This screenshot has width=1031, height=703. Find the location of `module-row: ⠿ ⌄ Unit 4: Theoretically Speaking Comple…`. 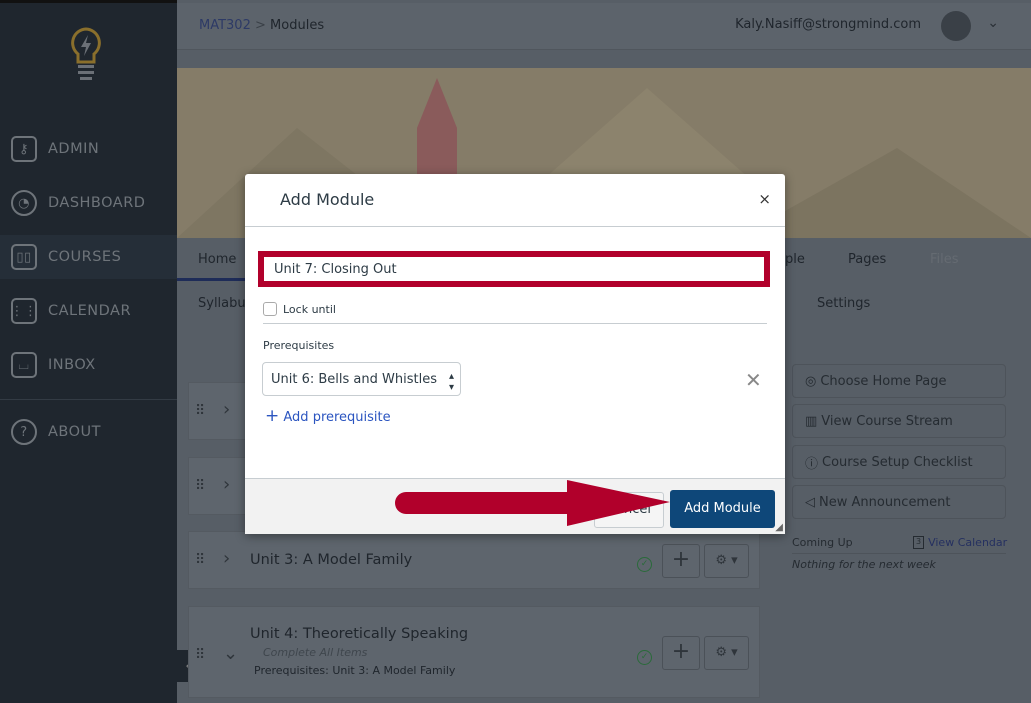

module-row: ⠿ ⌄ Unit 4: Theoretically Speaking Comple… is located at coordinates (474, 652).